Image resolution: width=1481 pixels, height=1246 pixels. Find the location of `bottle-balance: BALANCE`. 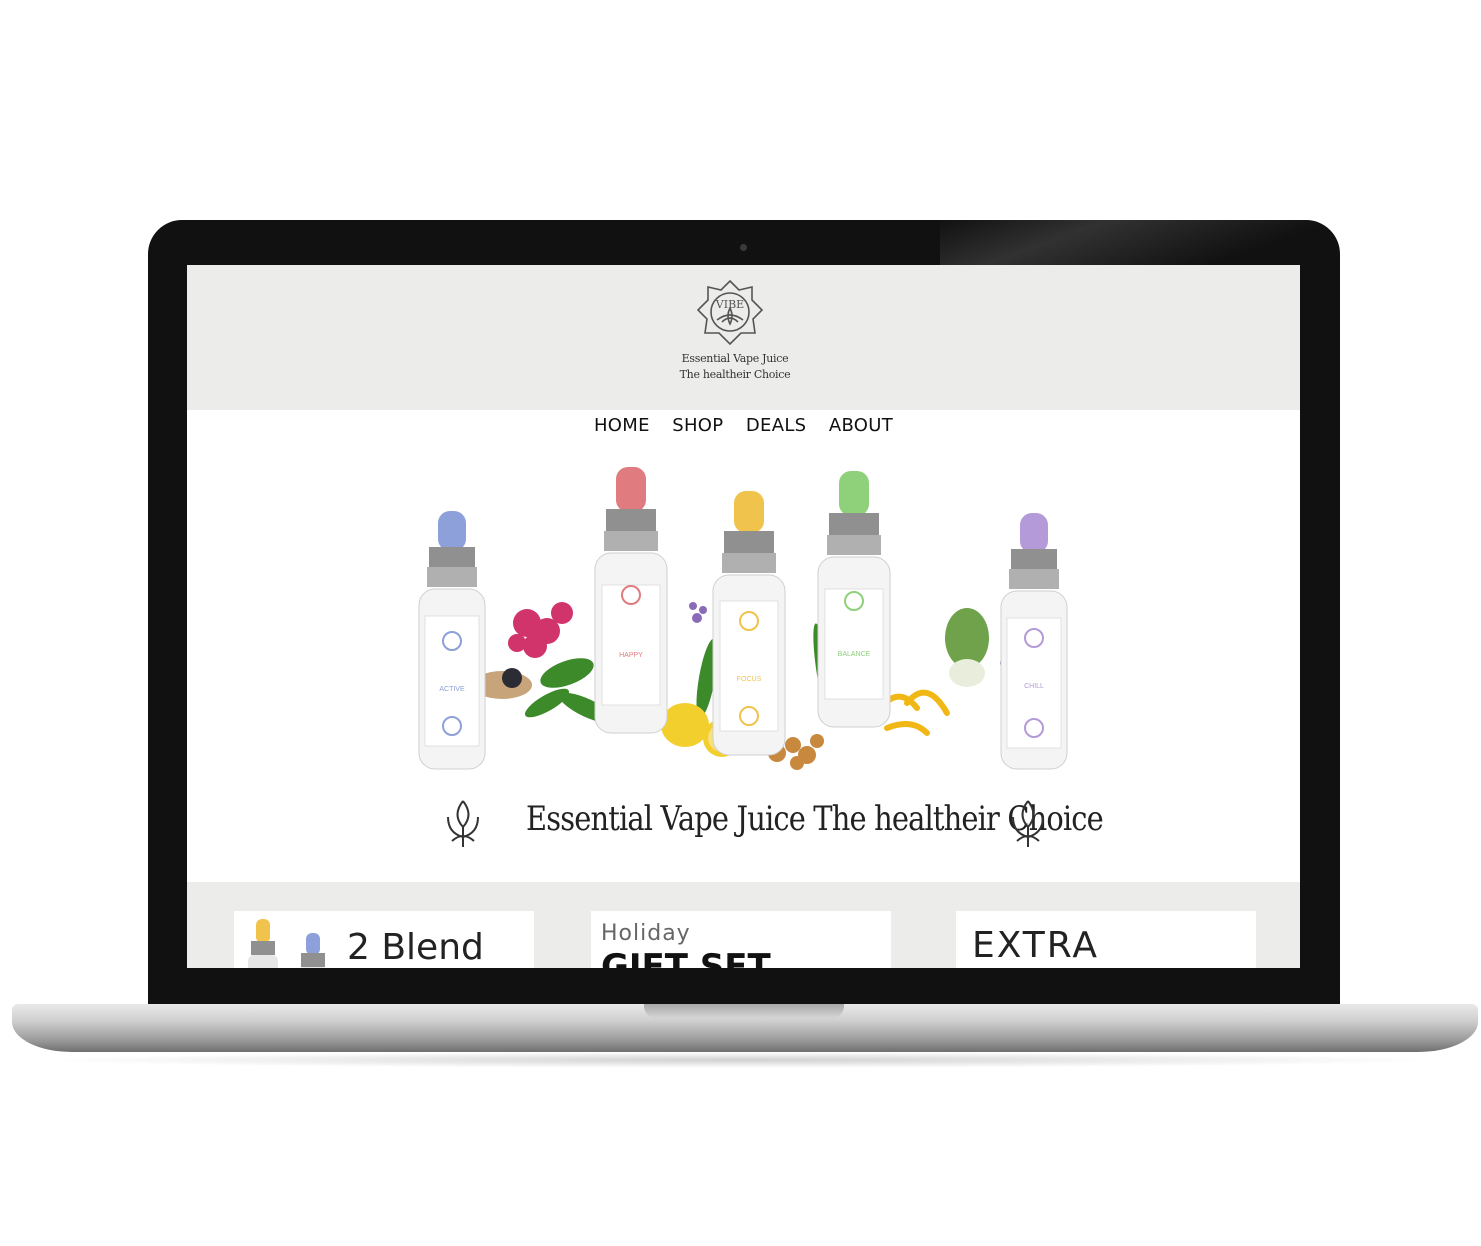

bottle-balance: BALANCE is located at coordinates (854, 599).